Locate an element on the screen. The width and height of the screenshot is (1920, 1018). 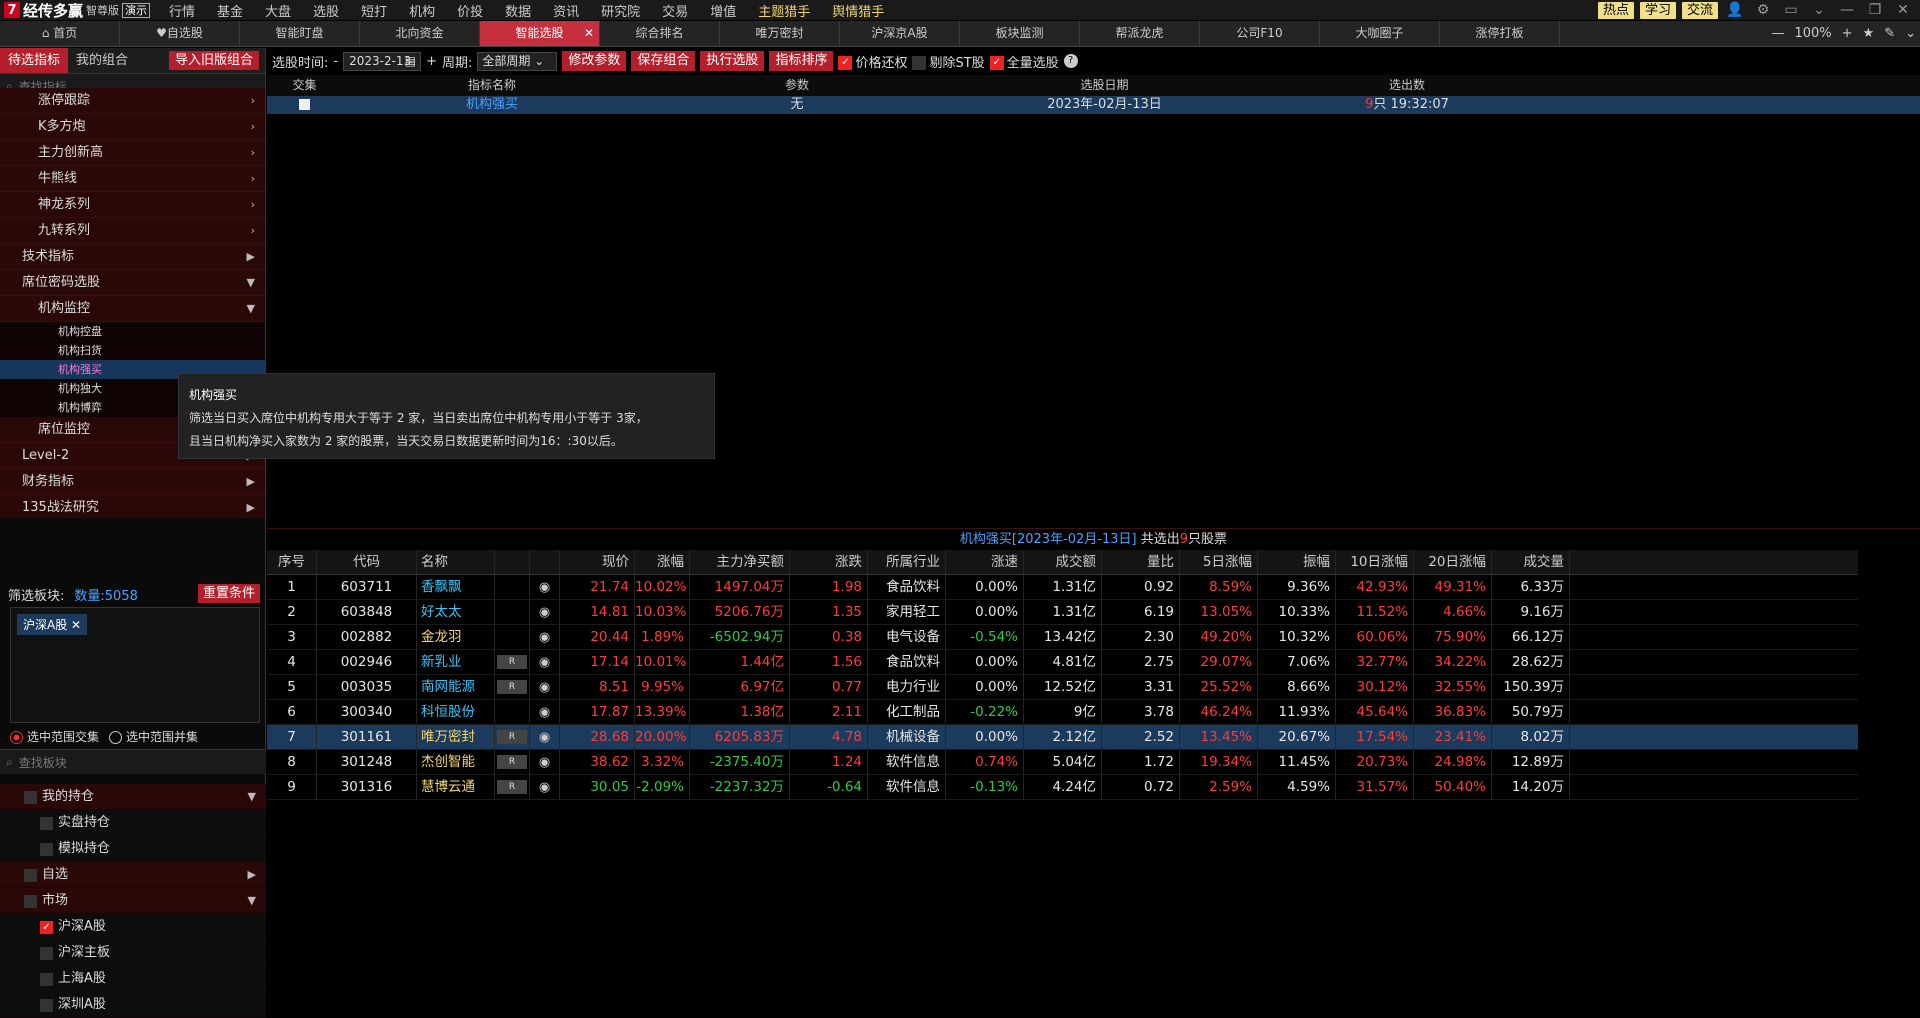
tree-item: 神龙系列 › is located at coordinates (132, 205).